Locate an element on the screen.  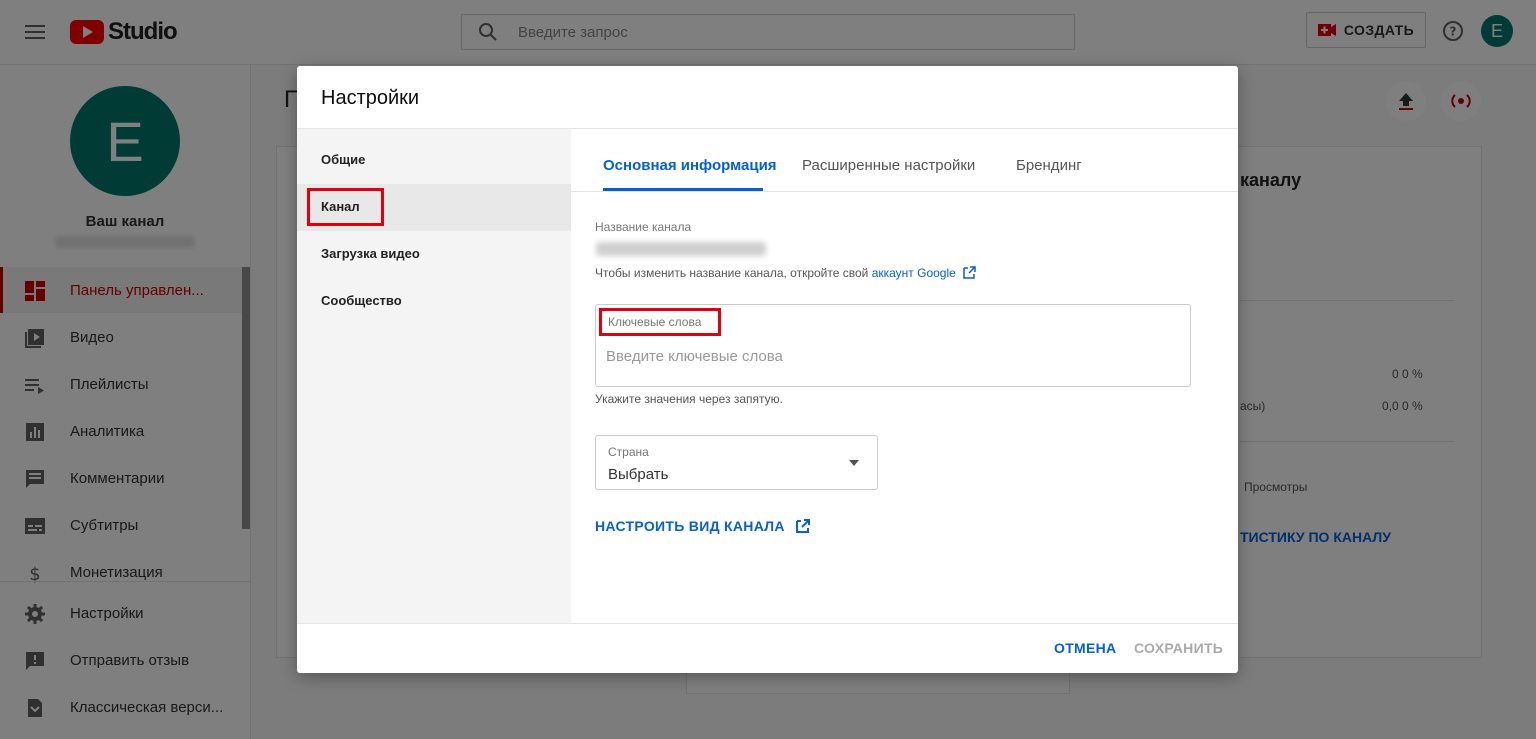
country-select: Страна Выбрать is located at coordinates (736, 462).